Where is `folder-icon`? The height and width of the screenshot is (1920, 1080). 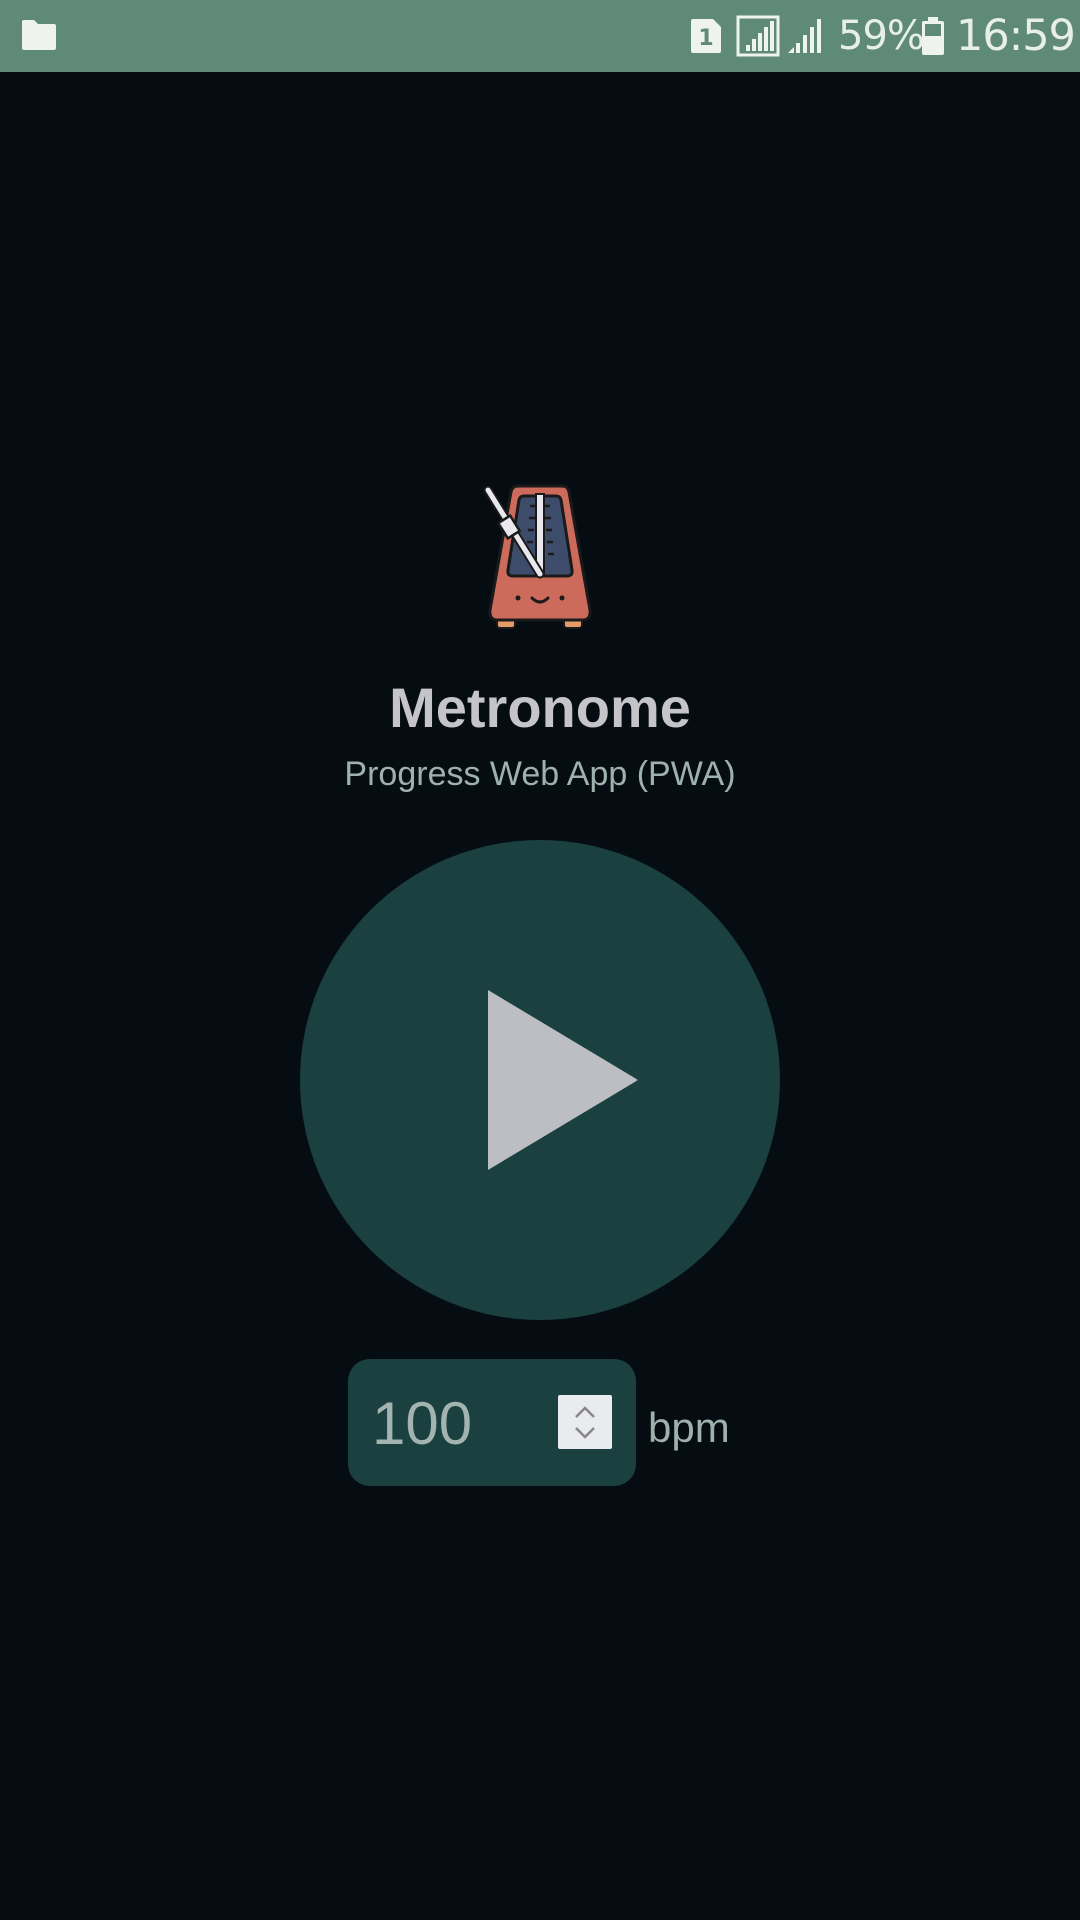 folder-icon is located at coordinates (39, 35).